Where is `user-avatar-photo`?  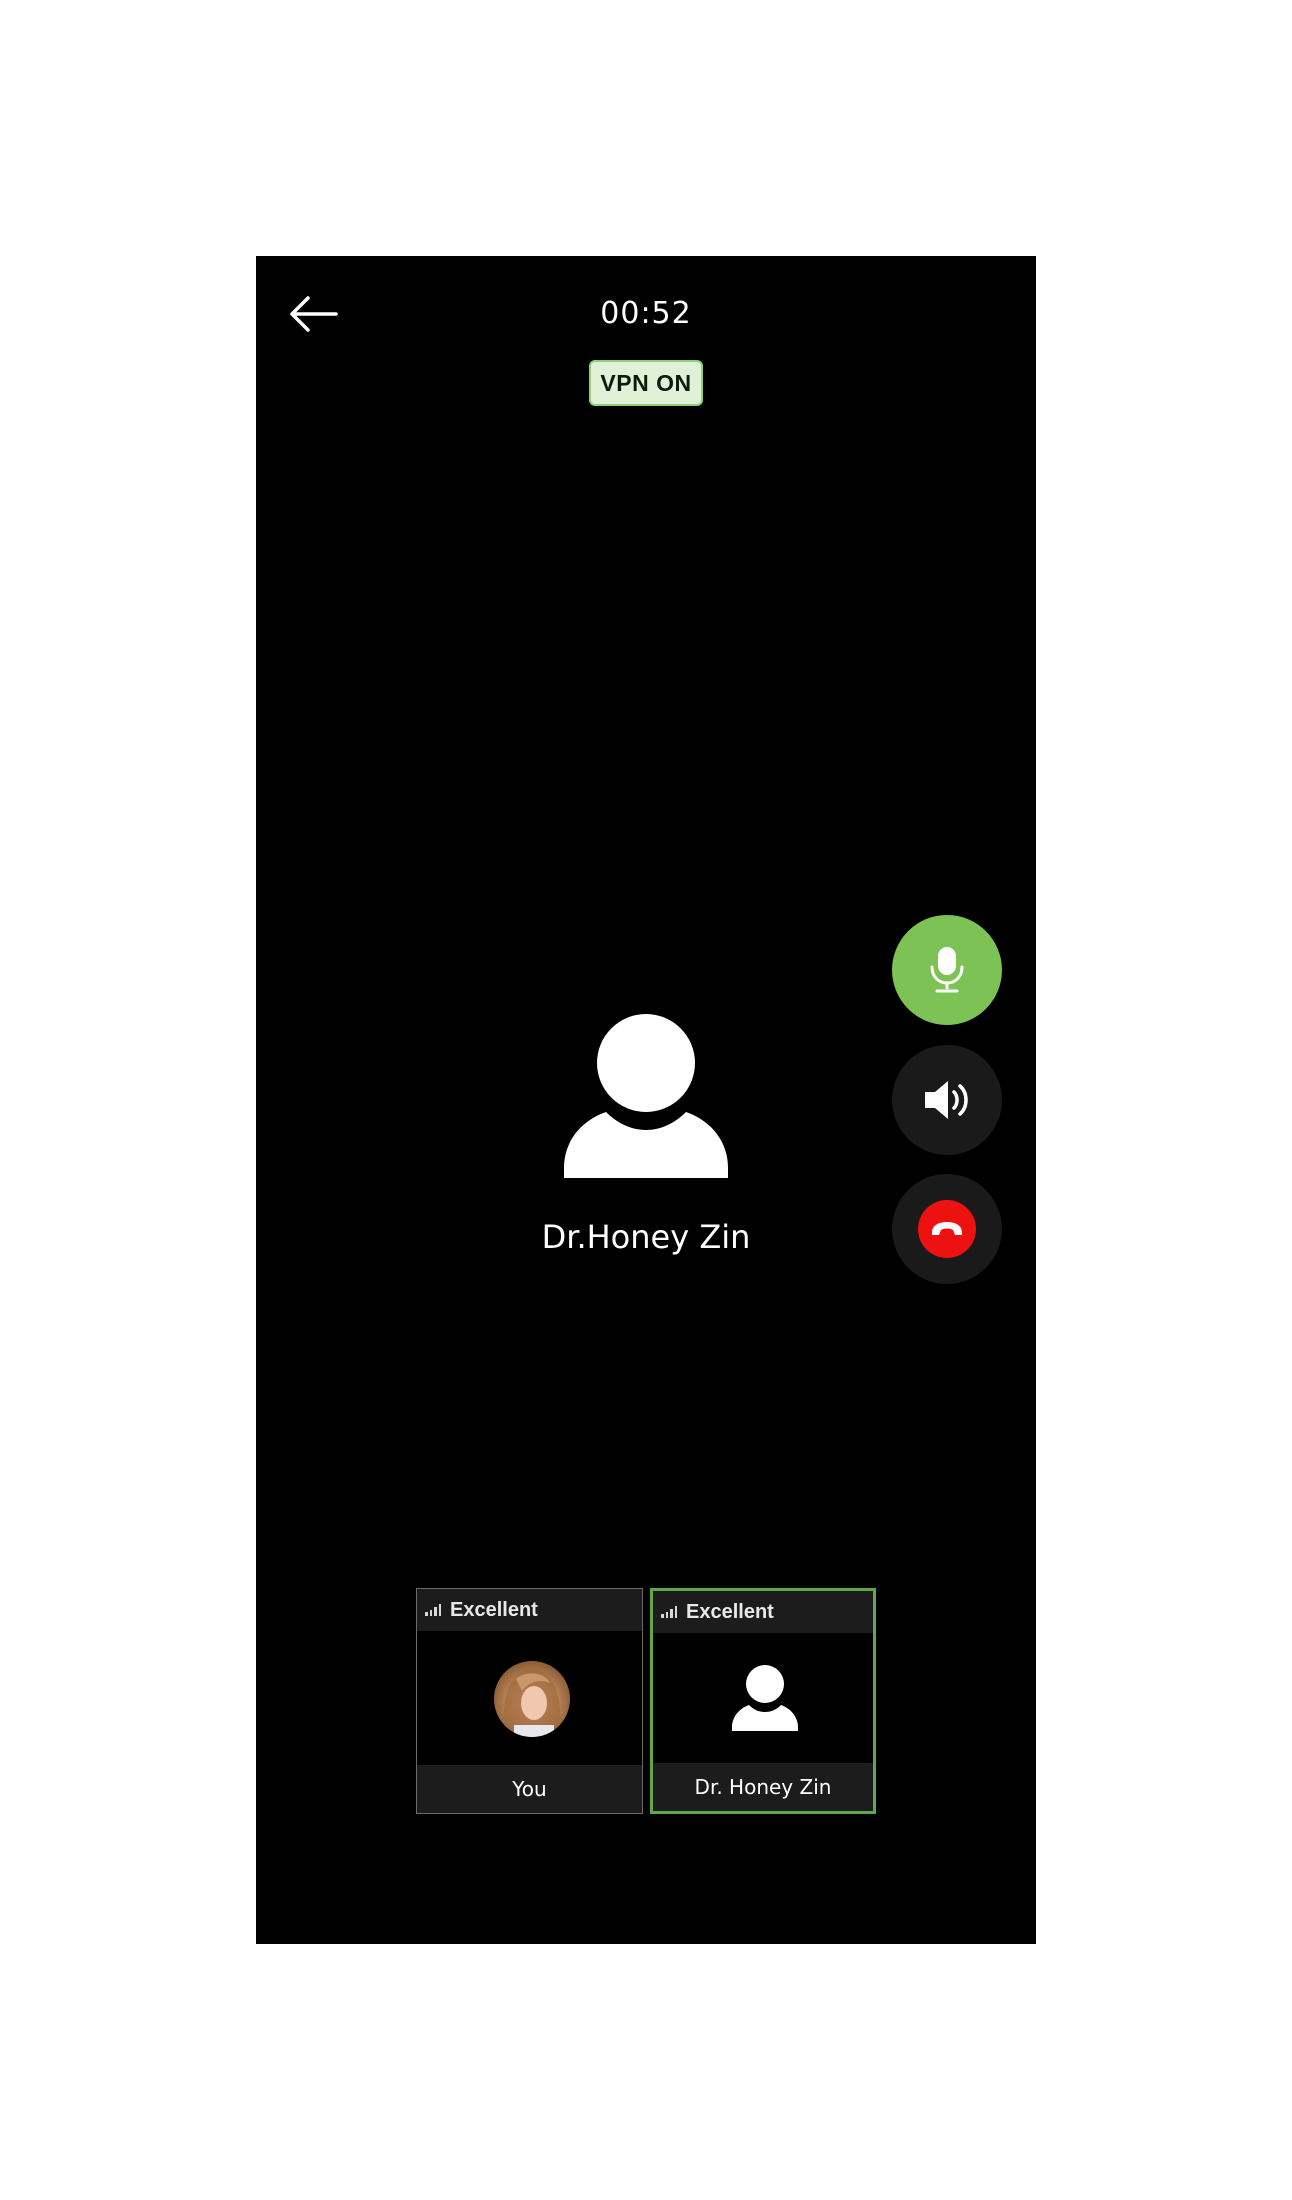
user-avatar-photo is located at coordinates (532, 1699).